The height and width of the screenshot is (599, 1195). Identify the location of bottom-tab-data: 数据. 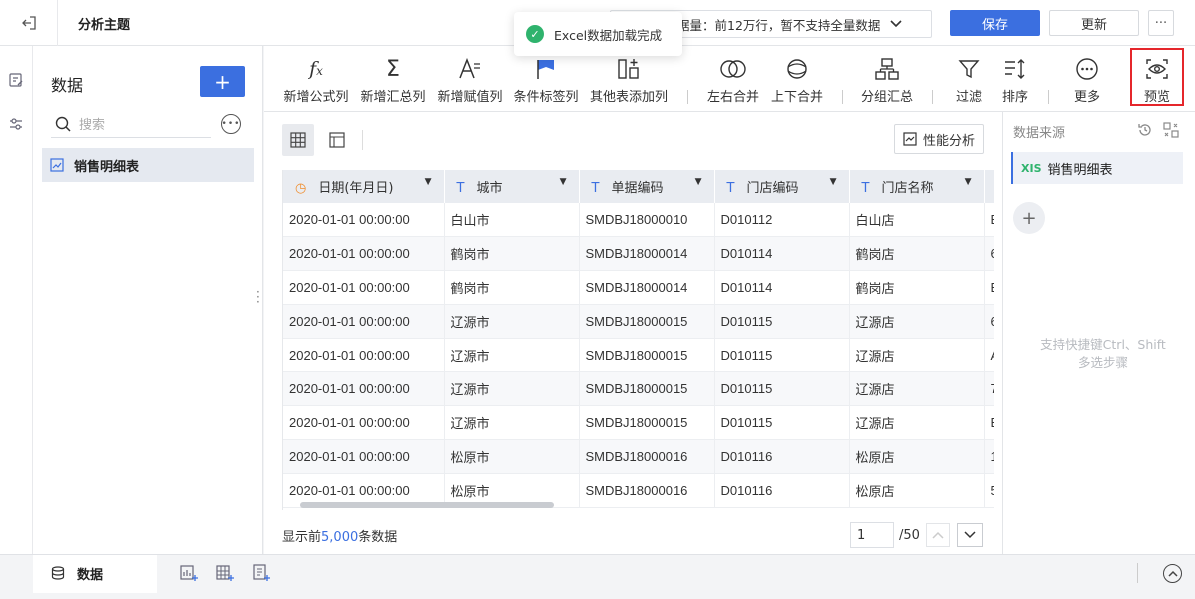
(95, 574).